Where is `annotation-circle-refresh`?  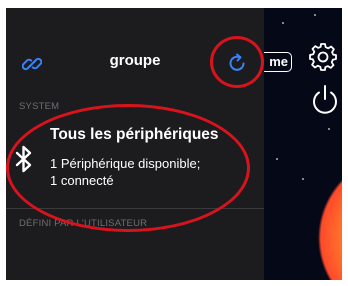
annotation-circle-refresh is located at coordinates (237, 62).